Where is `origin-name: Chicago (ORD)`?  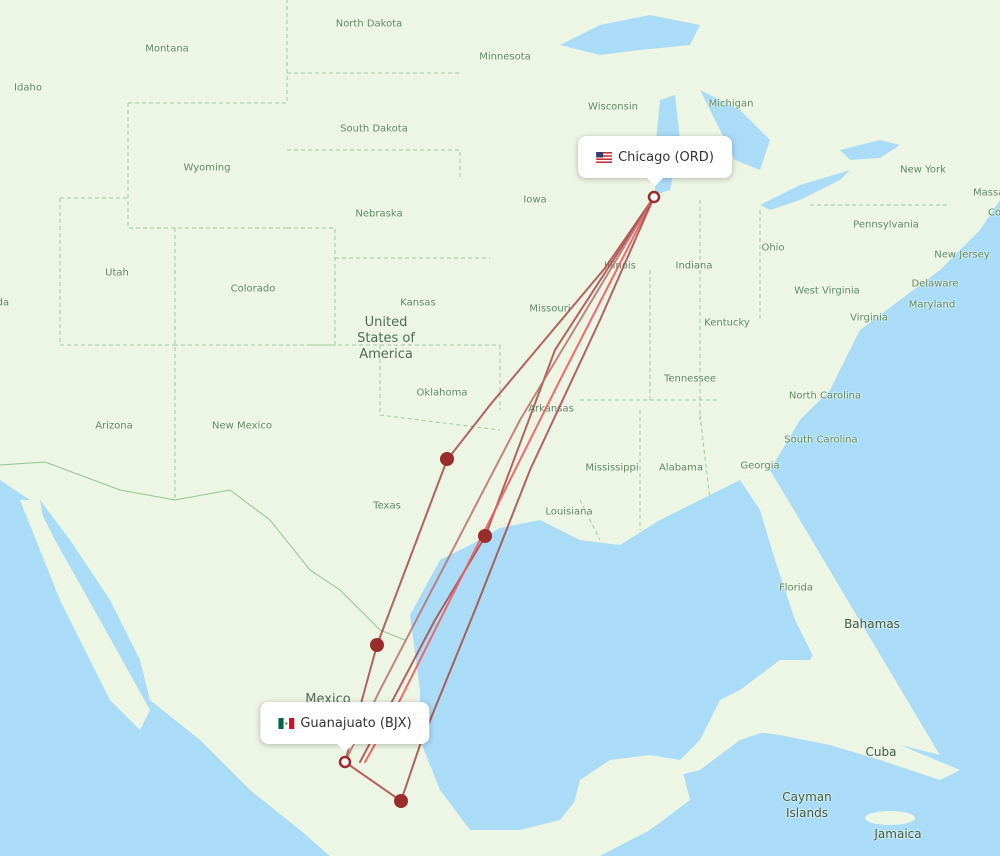
origin-name: Chicago (ORD) is located at coordinates (666, 157).